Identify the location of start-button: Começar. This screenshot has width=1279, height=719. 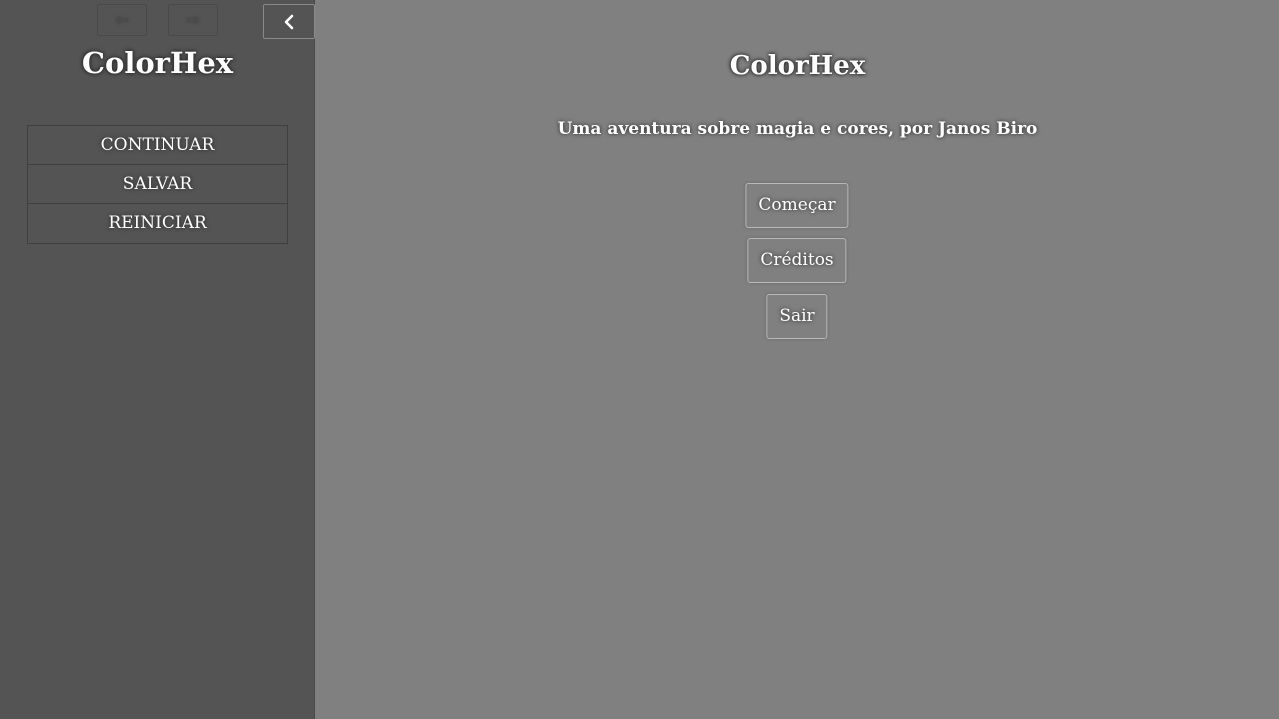
(797, 205).